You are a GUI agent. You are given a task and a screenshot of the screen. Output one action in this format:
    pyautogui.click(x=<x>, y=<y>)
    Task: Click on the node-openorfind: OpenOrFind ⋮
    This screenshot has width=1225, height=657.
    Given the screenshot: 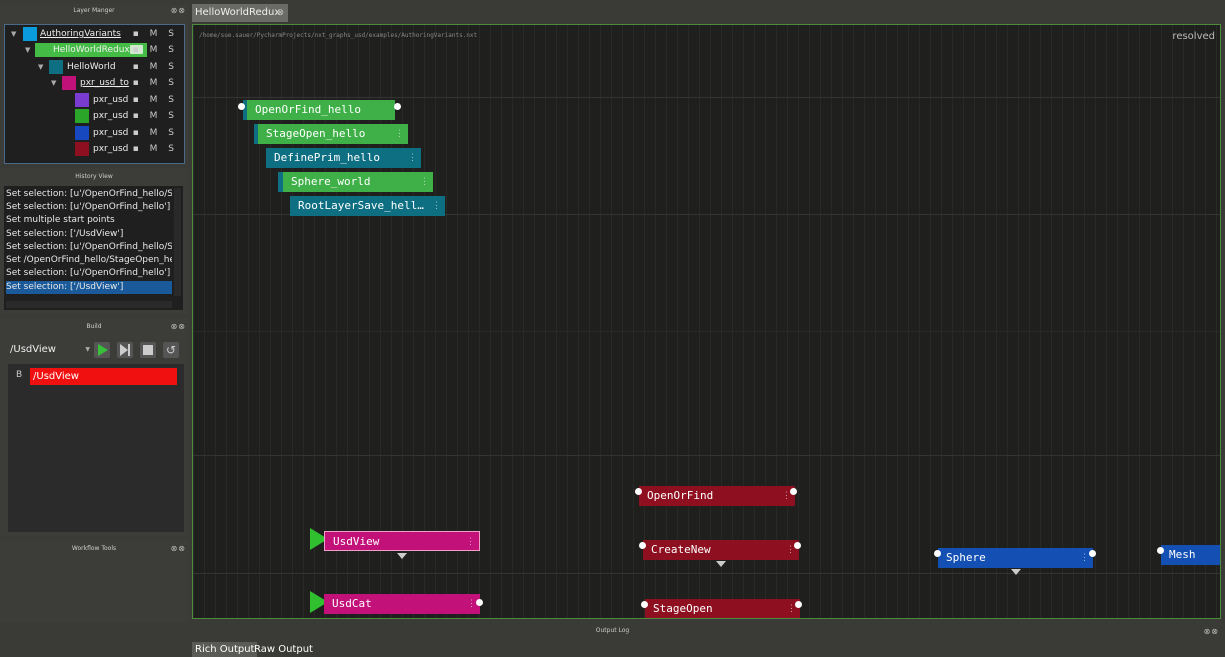 What is the action you would take?
    pyautogui.click(x=717, y=496)
    